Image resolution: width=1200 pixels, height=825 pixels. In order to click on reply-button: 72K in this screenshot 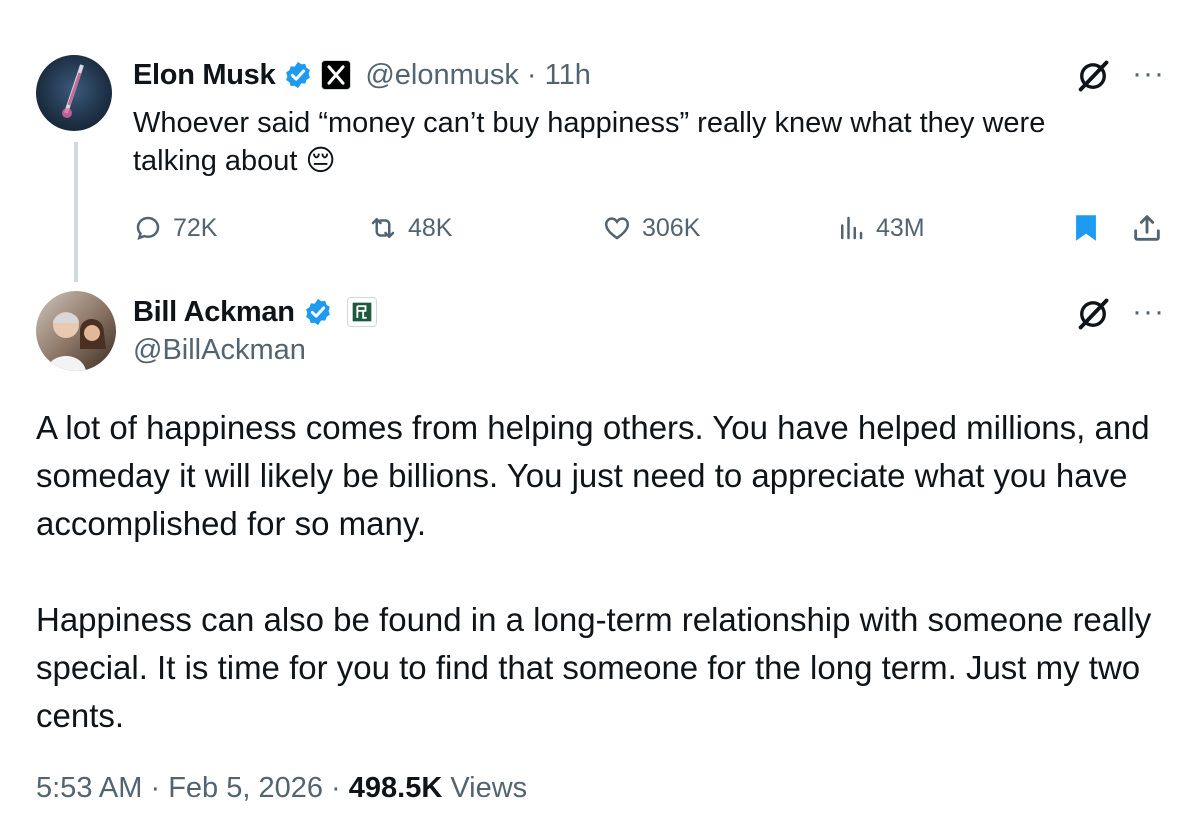, I will do `click(175, 228)`.